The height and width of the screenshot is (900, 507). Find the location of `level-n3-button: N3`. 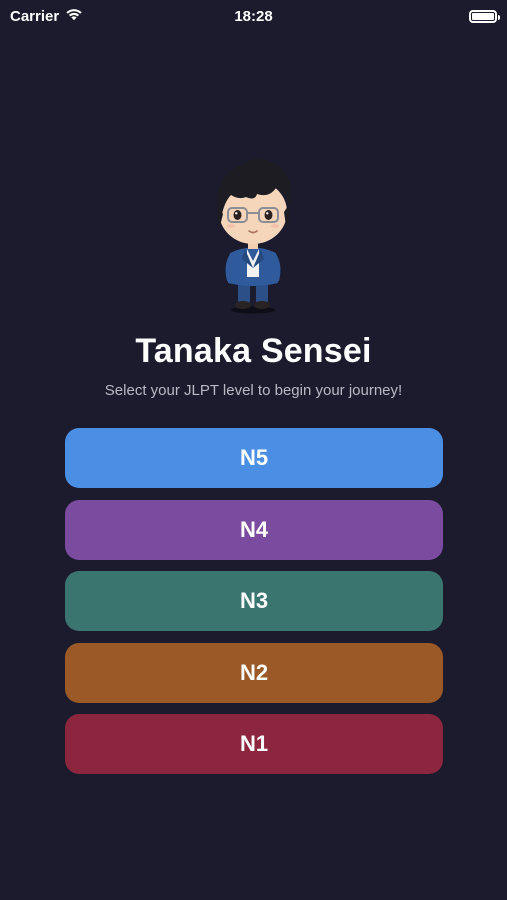

level-n3-button: N3 is located at coordinates (254, 601).